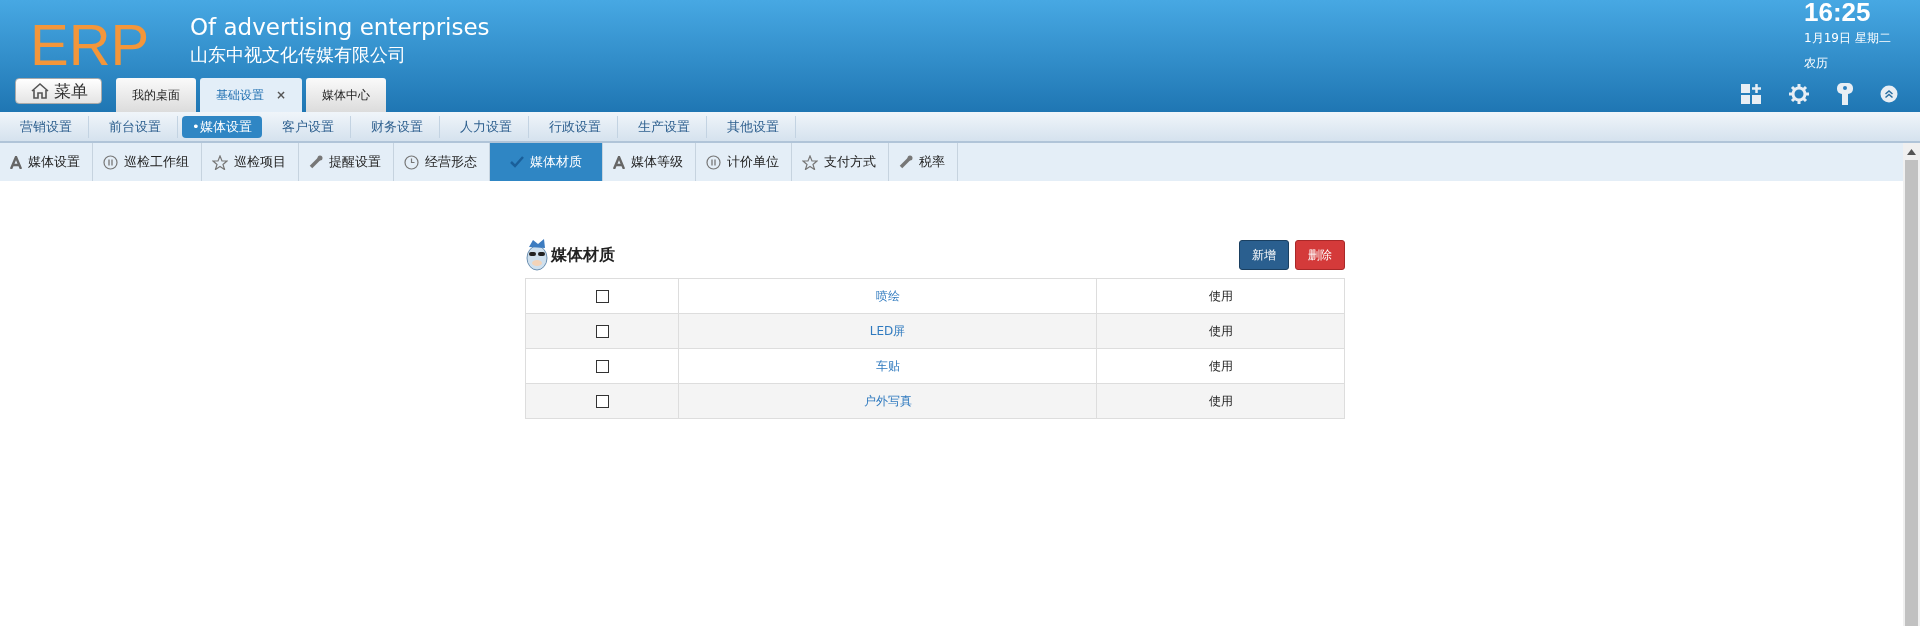 The height and width of the screenshot is (626, 1920). I want to click on window-tab: 基础设置 ×, so click(251, 95).